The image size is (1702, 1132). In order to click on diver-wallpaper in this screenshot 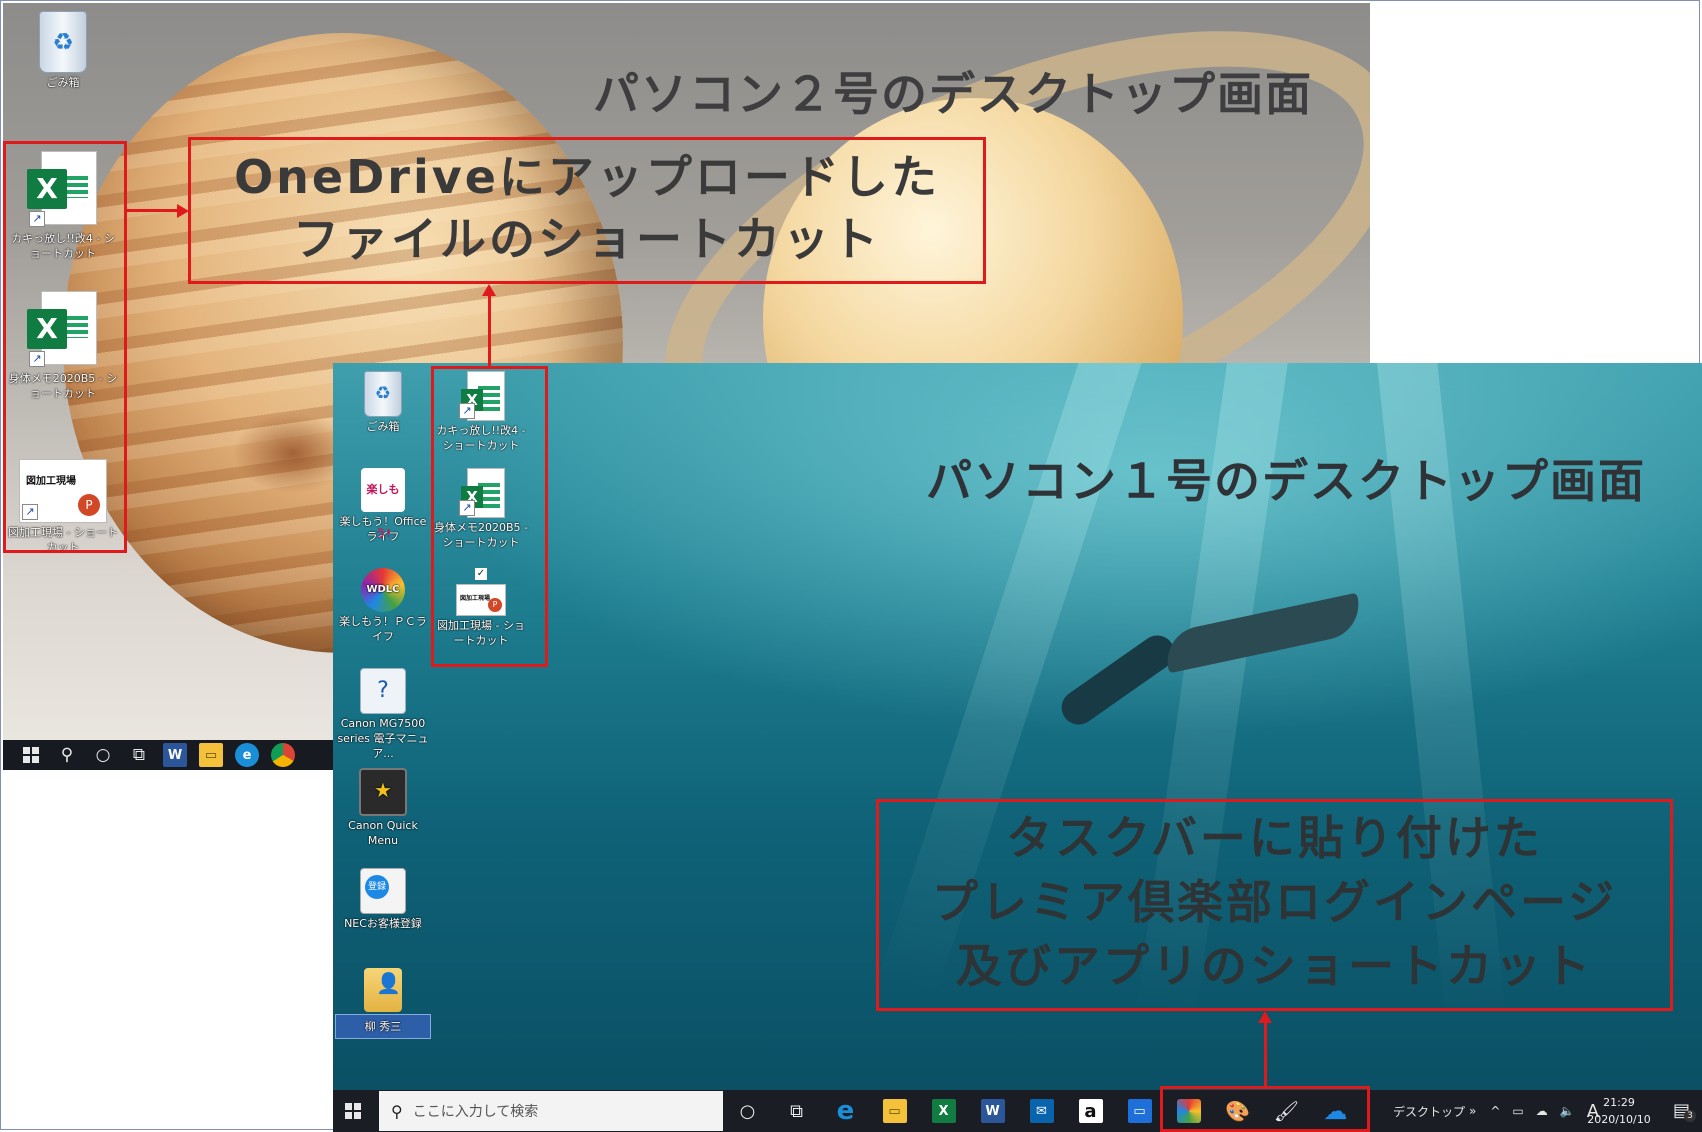, I will do `click(1213, 652)`.